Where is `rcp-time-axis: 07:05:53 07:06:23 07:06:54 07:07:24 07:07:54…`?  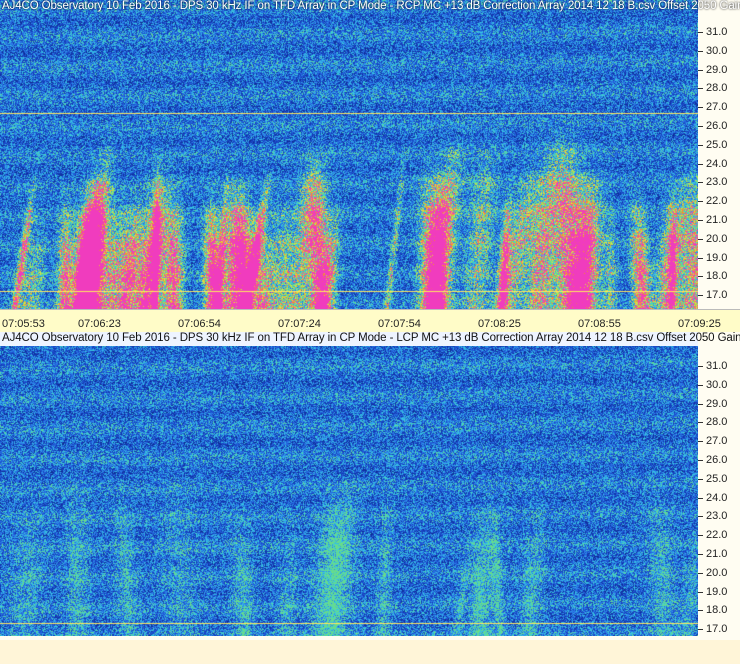 rcp-time-axis: 07:05:53 07:06:23 07:06:54 07:07:24 07:07:54… is located at coordinates (370, 321).